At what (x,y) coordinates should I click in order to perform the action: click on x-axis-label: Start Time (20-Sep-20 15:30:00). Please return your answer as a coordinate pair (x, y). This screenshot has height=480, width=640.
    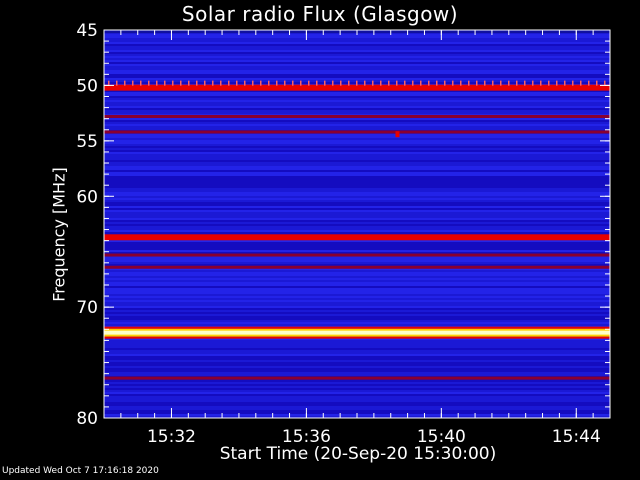
    Looking at the image, I should click on (358, 454).